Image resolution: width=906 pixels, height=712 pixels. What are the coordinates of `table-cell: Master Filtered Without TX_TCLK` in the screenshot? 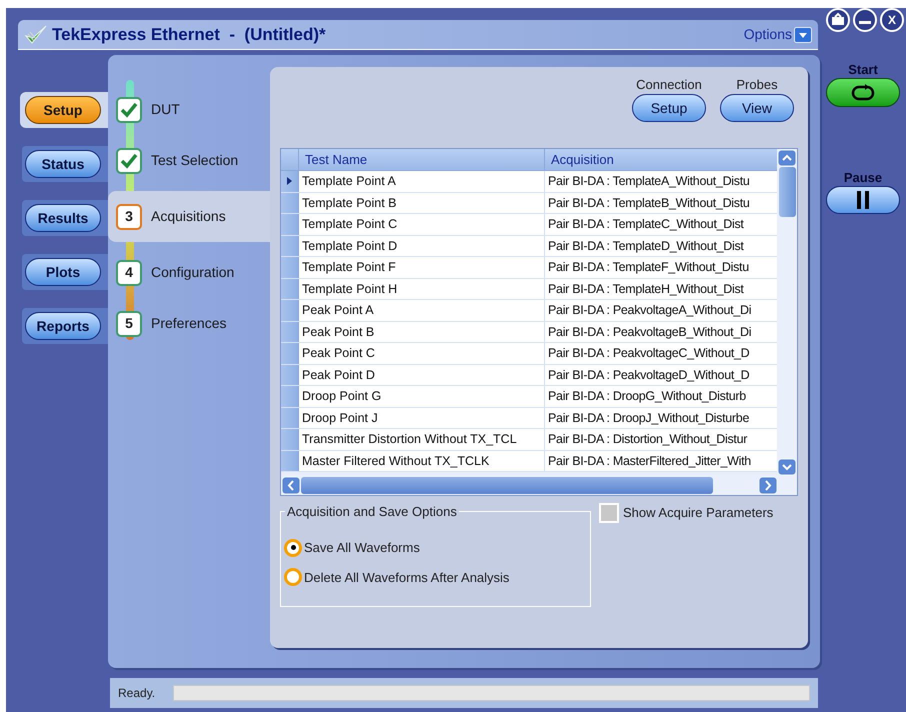 It's located at (422, 460).